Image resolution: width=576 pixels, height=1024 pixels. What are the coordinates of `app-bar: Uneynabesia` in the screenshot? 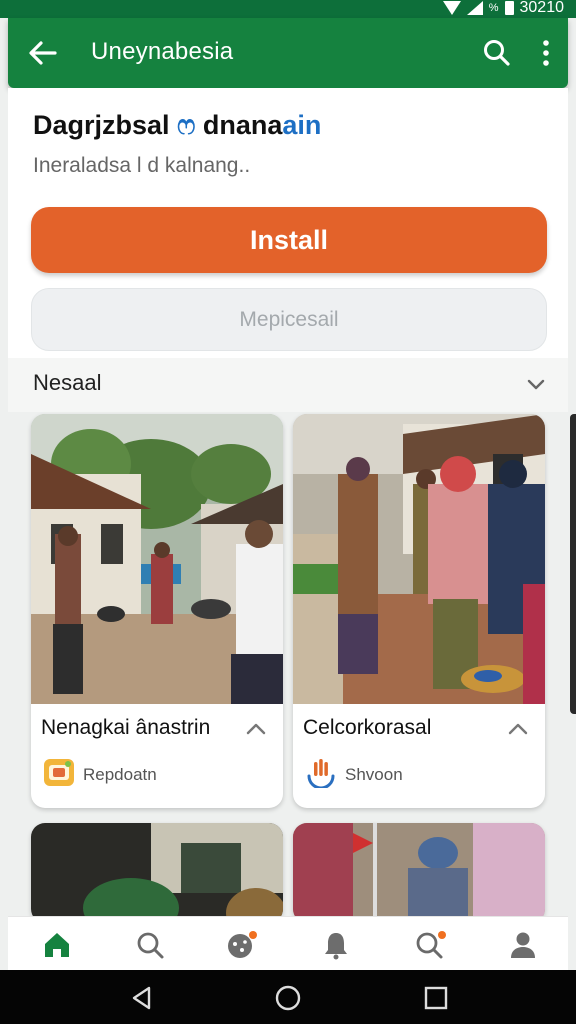 It's located at (288, 53).